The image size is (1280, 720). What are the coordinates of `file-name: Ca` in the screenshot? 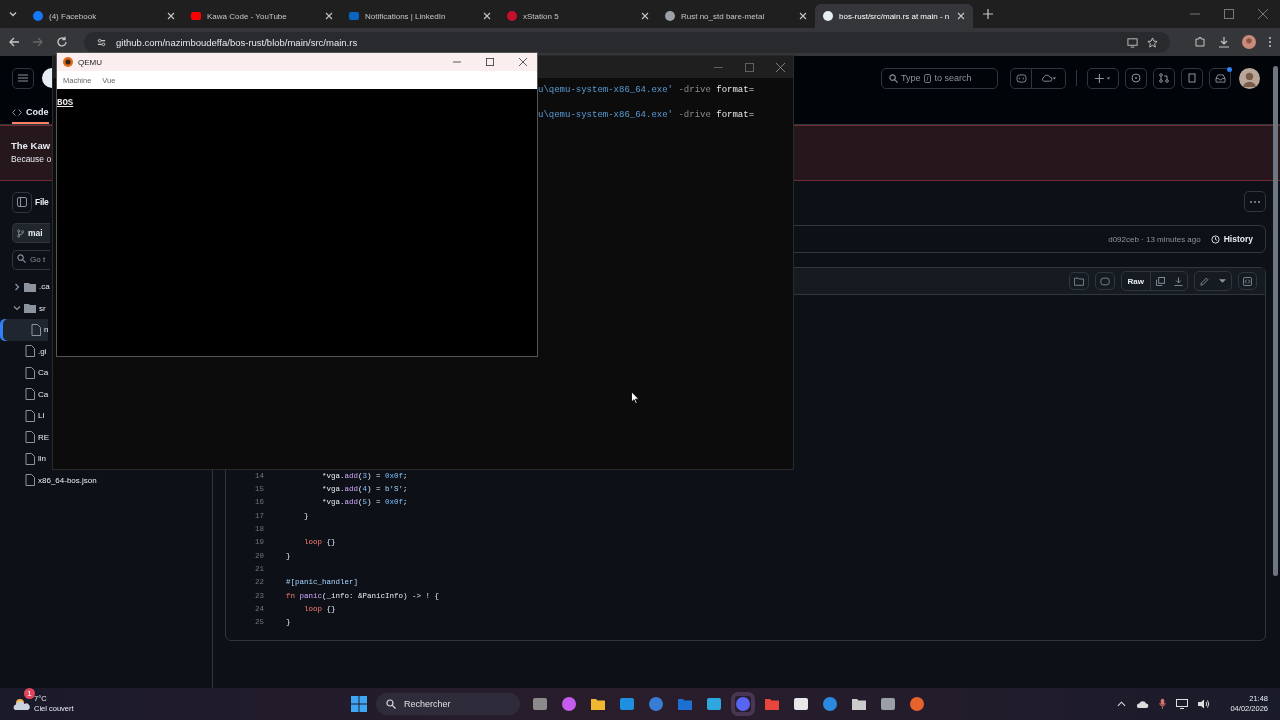 It's located at (43, 394).